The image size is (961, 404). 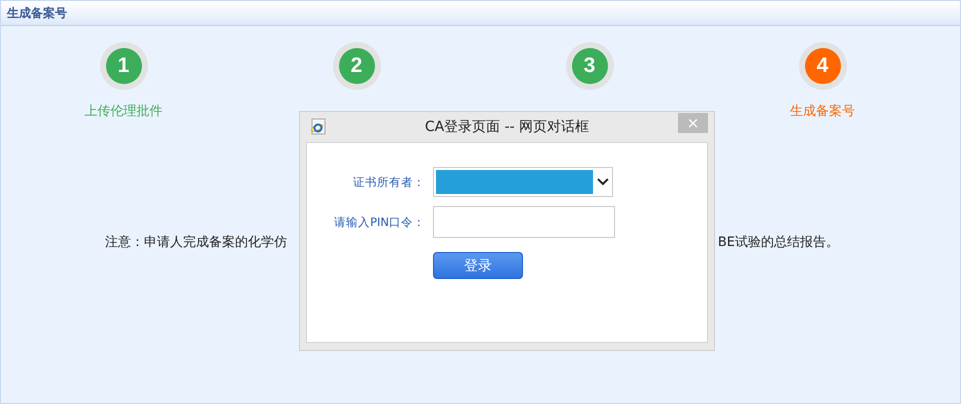 I want to click on field-label: 请输入PIN口令：, so click(x=379, y=222).